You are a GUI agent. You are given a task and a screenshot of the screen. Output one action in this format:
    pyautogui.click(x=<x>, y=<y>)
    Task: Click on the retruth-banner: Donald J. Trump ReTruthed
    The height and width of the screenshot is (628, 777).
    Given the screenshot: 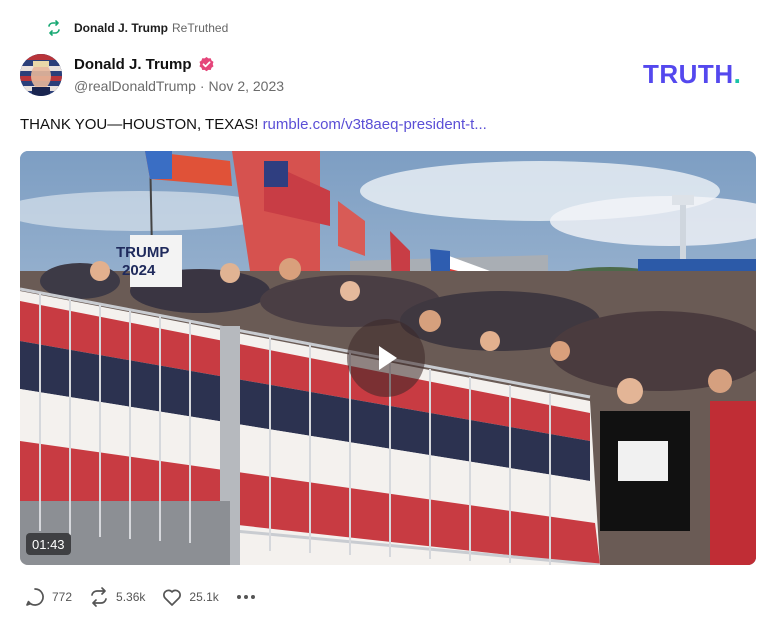 What is the action you would take?
    pyautogui.click(x=137, y=28)
    